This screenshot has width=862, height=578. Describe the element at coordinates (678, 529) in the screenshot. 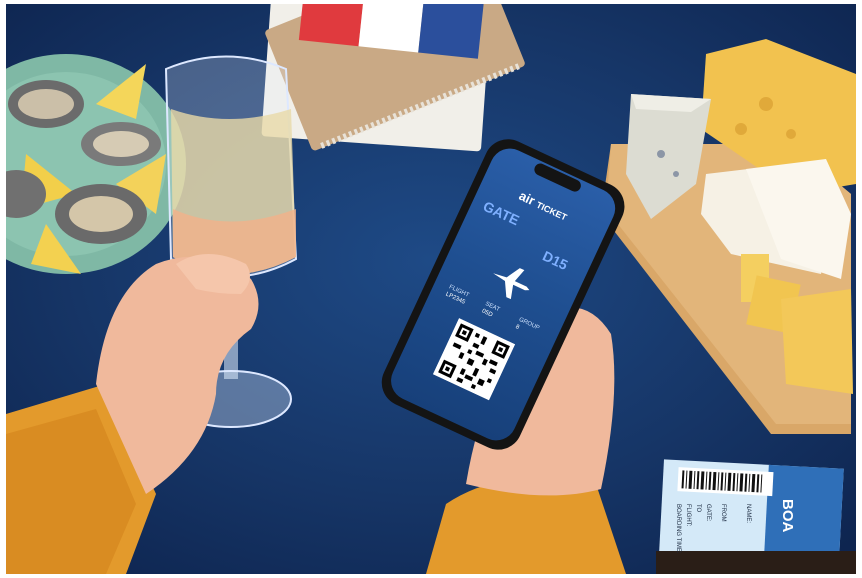

I see `ticket-boarding-label: BOARDING TIME:` at that location.